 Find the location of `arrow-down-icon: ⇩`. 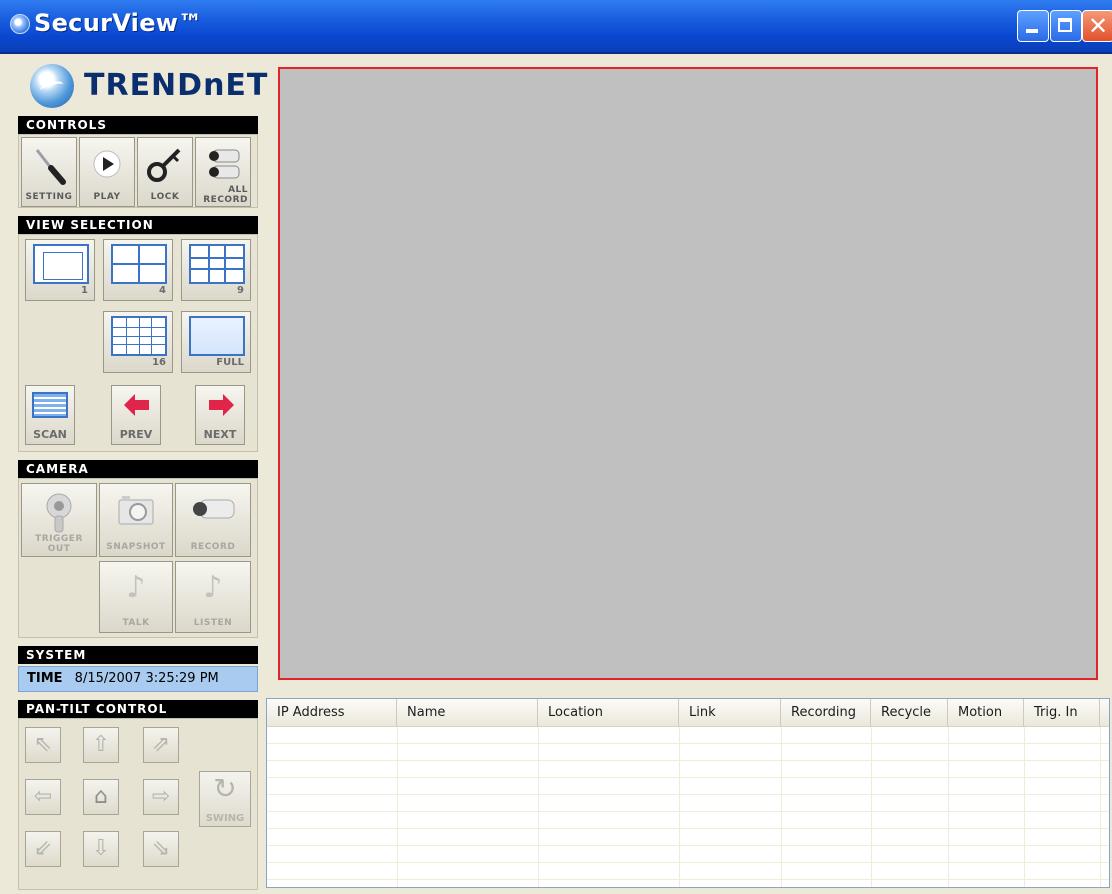

arrow-down-icon: ⇩ is located at coordinates (101, 848).